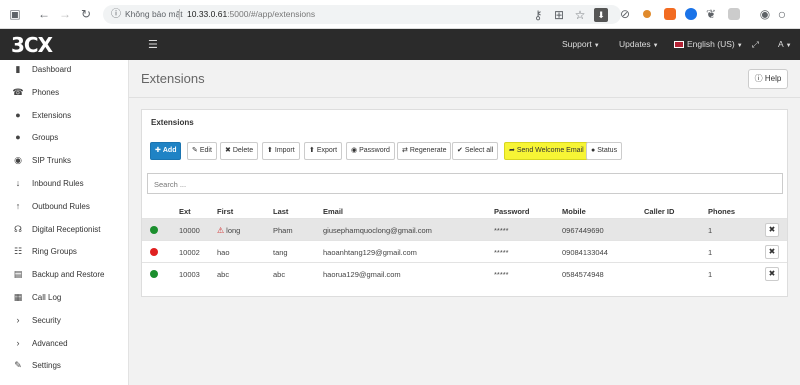 The height and width of the screenshot is (385, 800). Describe the element at coordinates (546, 151) in the screenshot. I see `send-welcome-email-button: ➦ Send Welcome Email` at that location.